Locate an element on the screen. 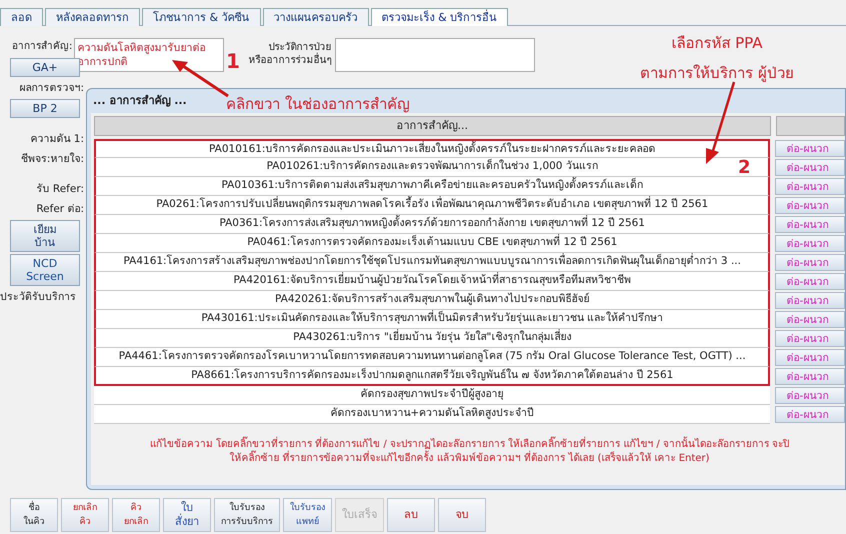  panel-button: BP 2 is located at coordinates (45, 108).